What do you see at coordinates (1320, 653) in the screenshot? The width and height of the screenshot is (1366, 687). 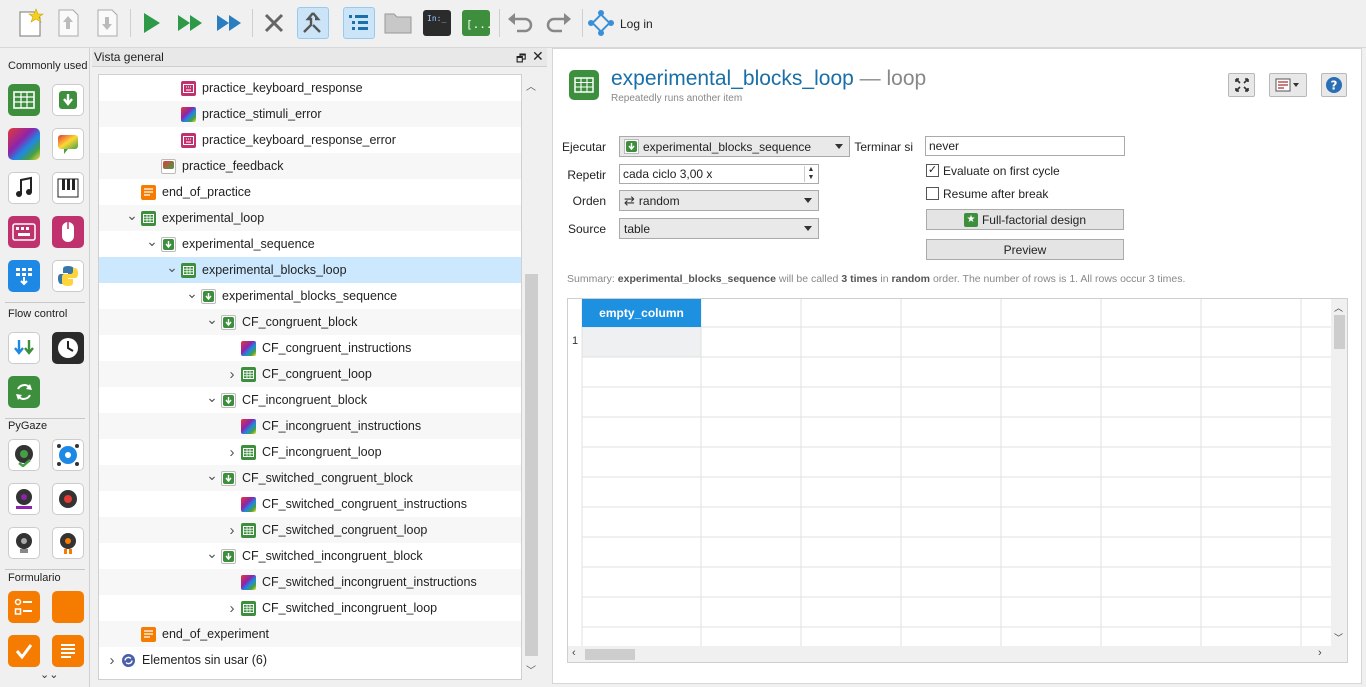 I see `scroll-right-icon: ›` at bounding box center [1320, 653].